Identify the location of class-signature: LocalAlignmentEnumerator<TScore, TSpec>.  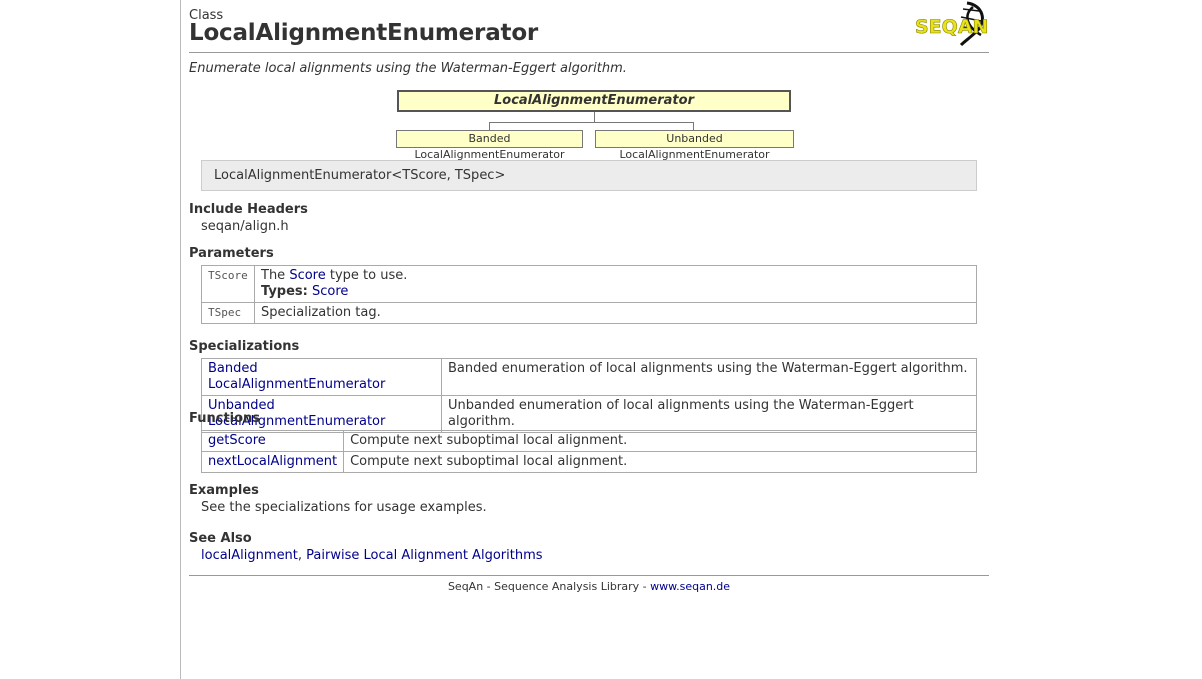
(589, 175).